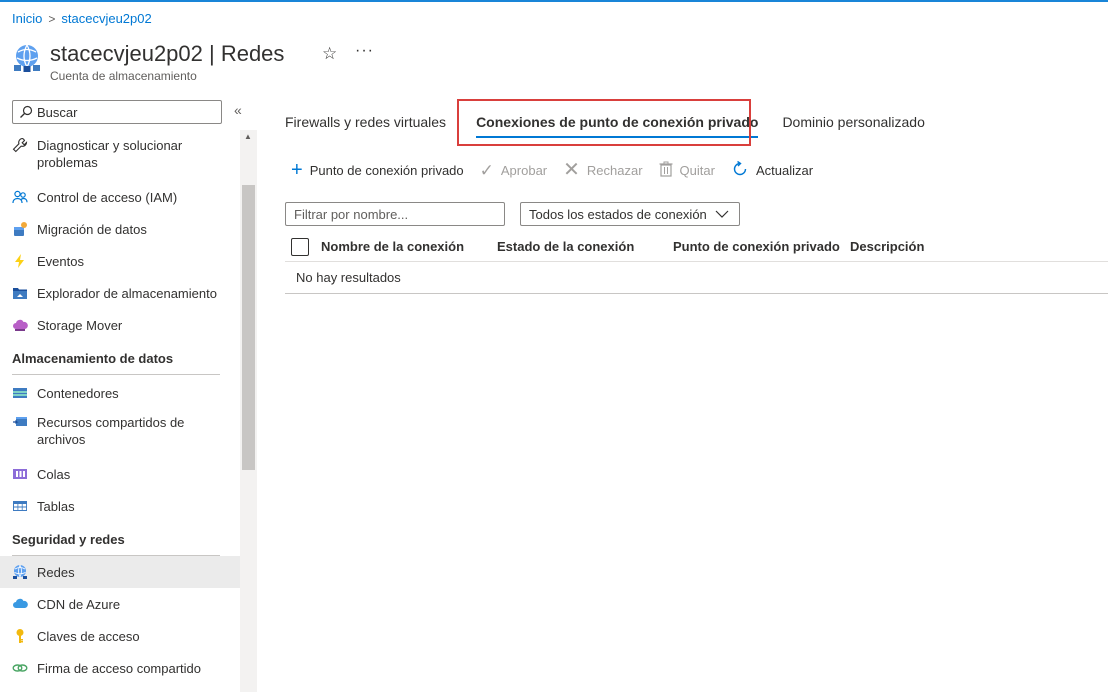 Image resolution: width=1108 pixels, height=692 pixels. What do you see at coordinates (26, 111) in the screenshot?
I see `search-icon` at bounding box center [26, 111].